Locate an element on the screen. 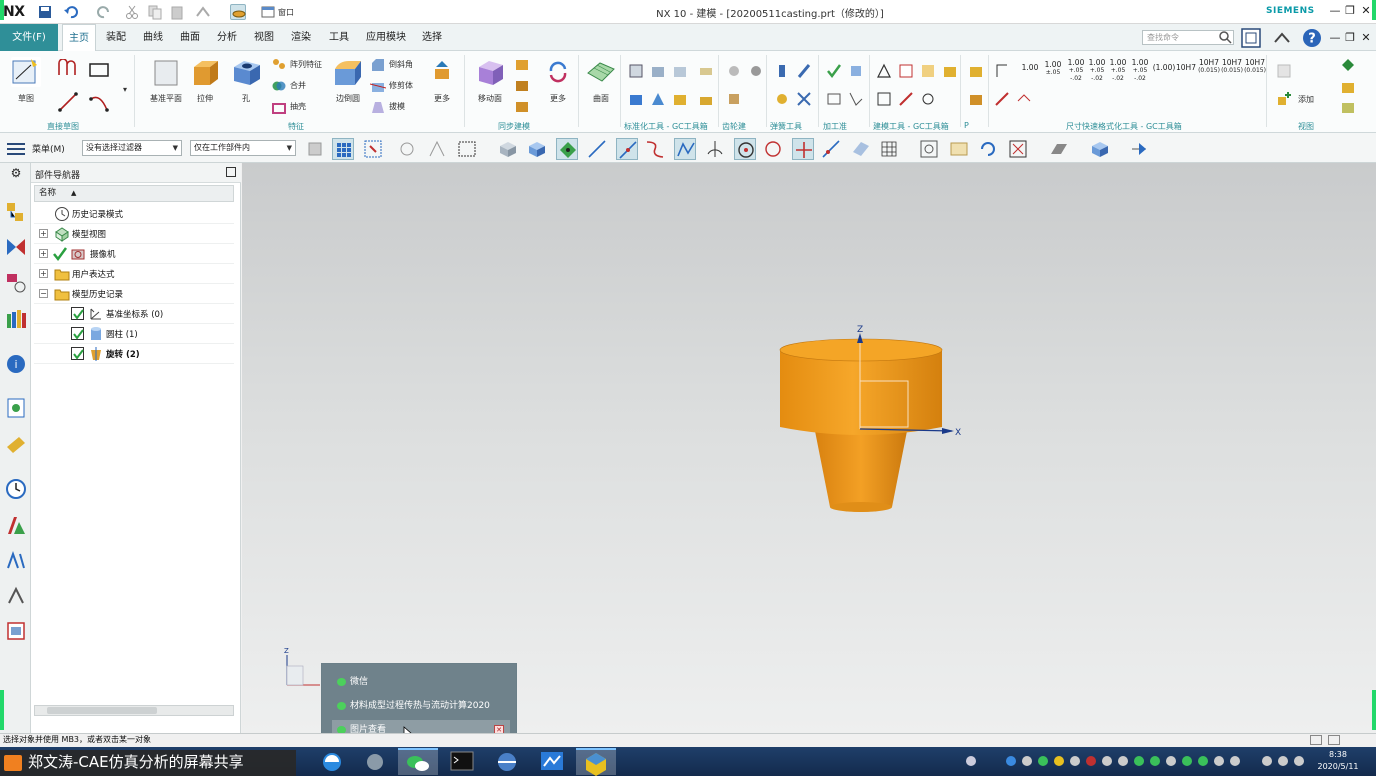 Image resolution: width=1376 pixels, height=776 pixels. tolerance-format-11: 10H7 (0.015) is located at coordinates (1255, 67).